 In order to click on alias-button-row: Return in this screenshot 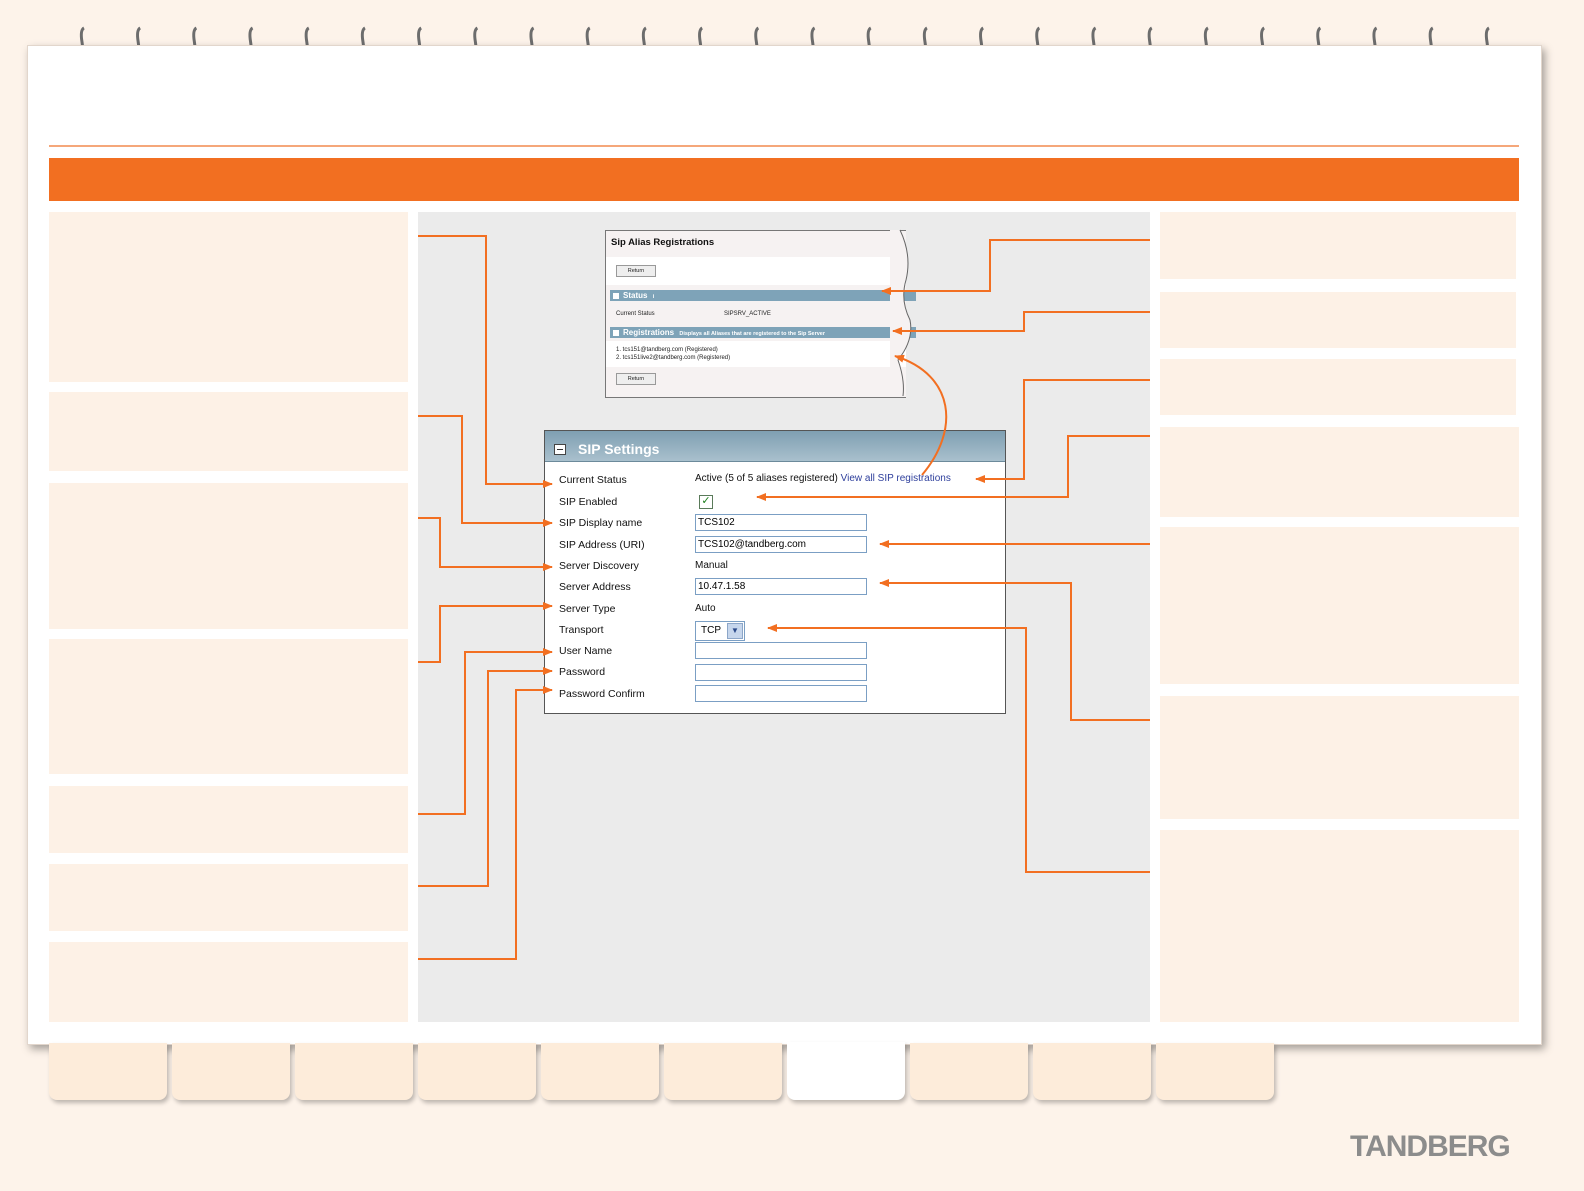, I will do `click(756, 271)`.